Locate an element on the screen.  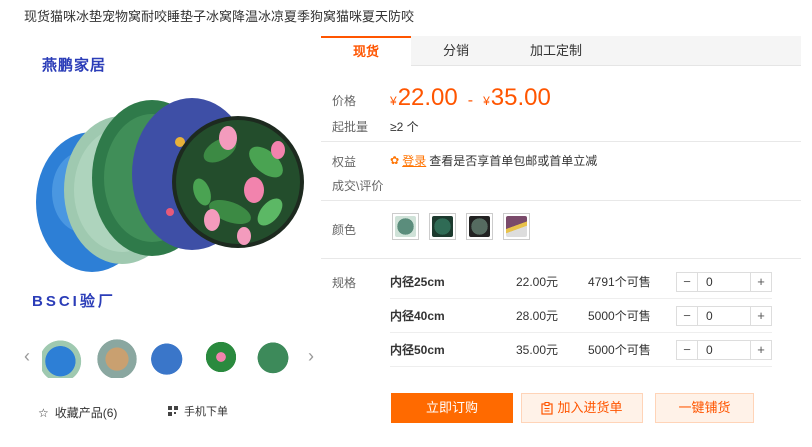
tab-custom-processing: 加工定制 is located at coordinates (556, 51).